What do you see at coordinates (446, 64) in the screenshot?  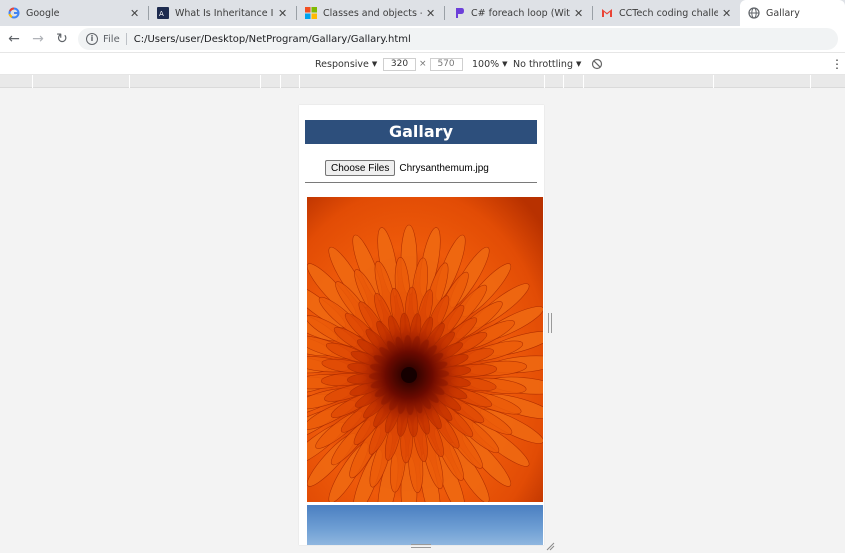 I see `height-input: 570` at bounding box center [446, 64].